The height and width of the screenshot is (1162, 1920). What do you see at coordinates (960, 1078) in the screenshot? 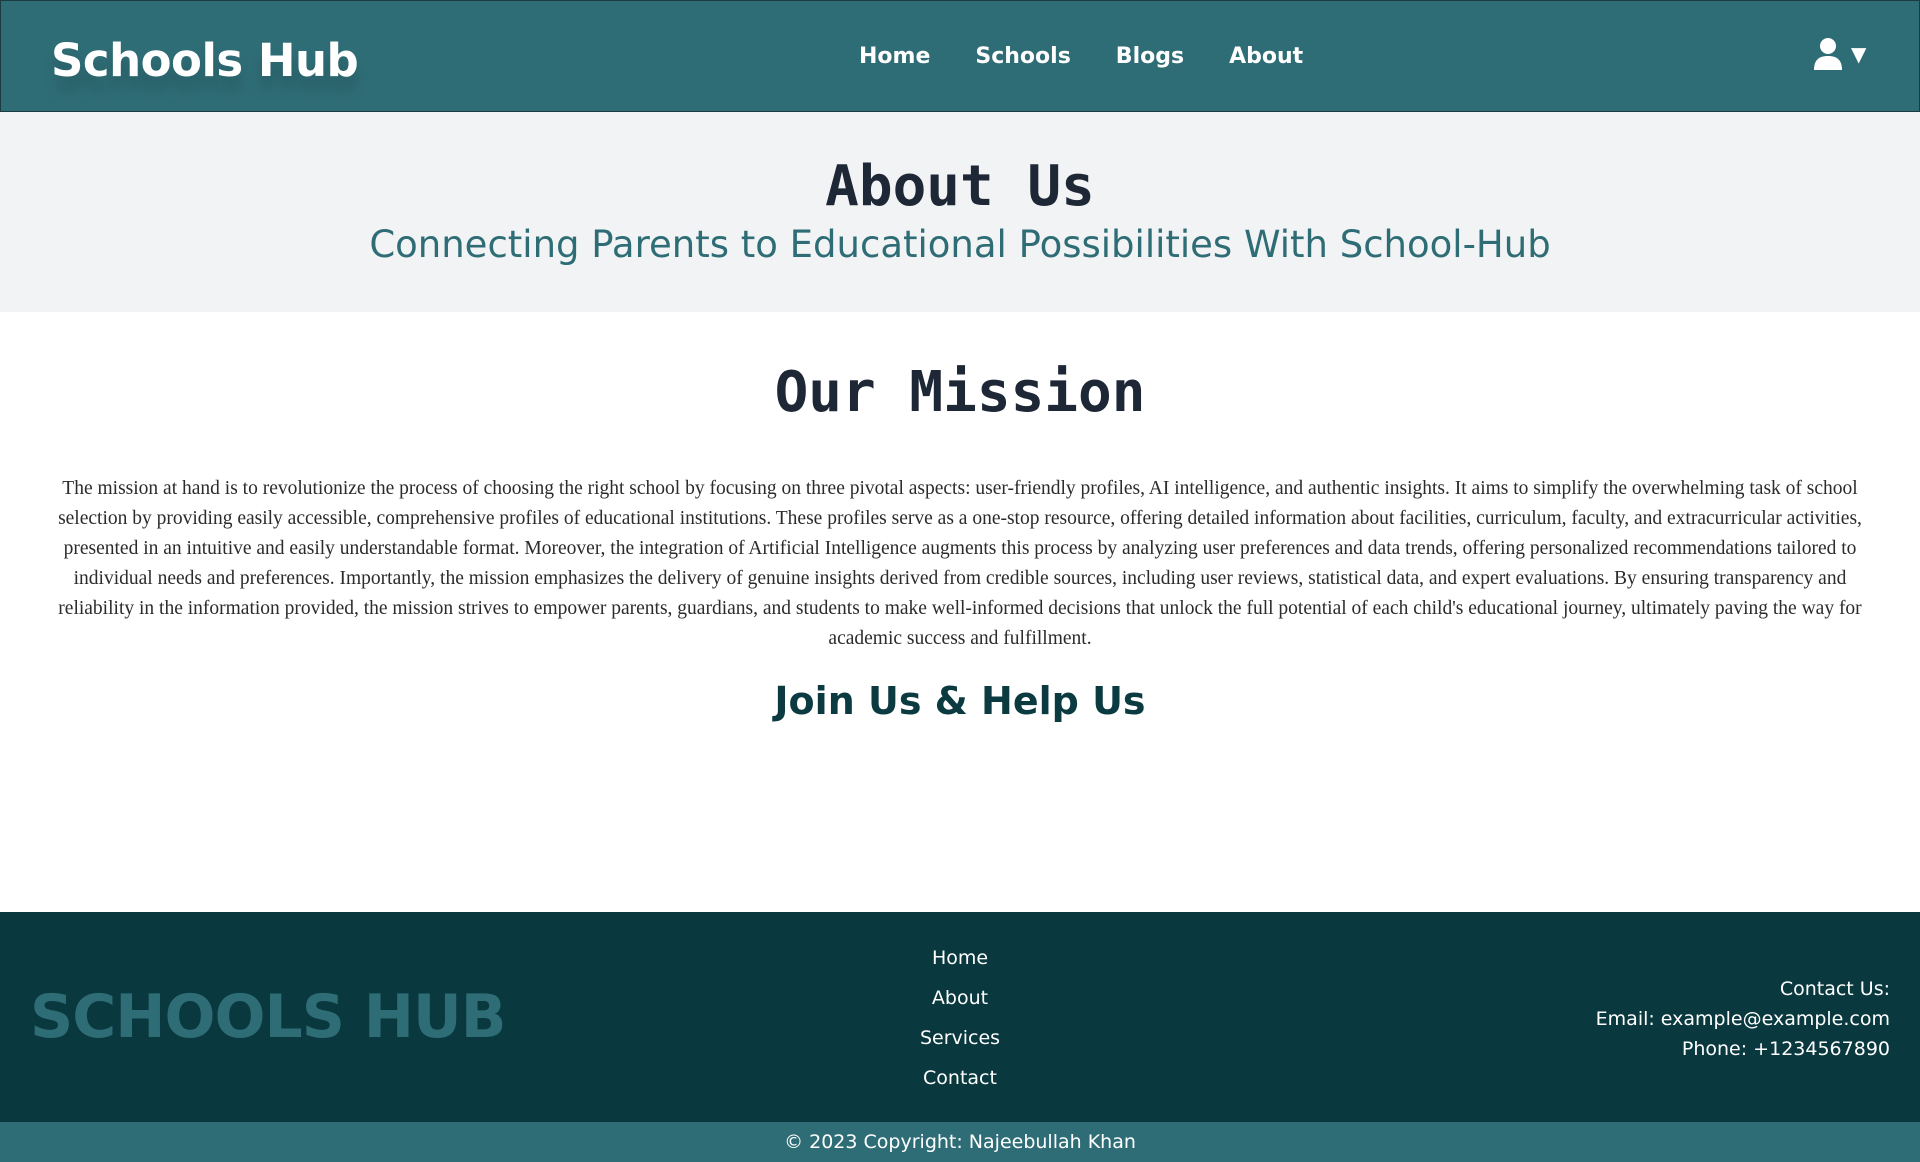
I see `footer-link-contact: Contact` at bounding box center [960, 1078].